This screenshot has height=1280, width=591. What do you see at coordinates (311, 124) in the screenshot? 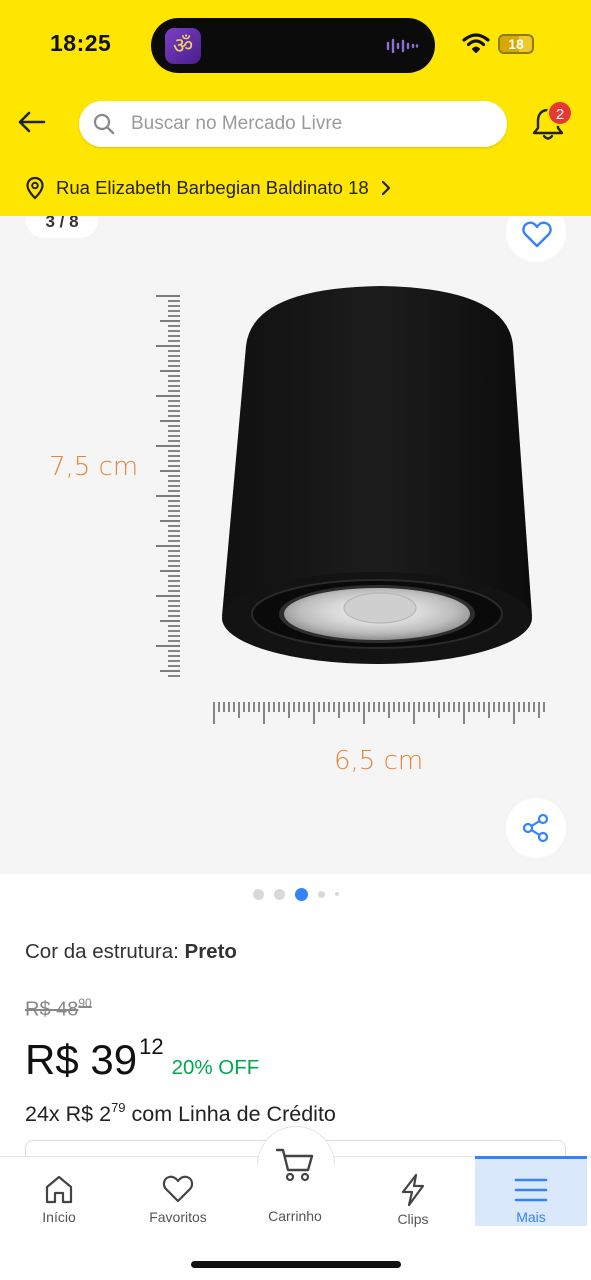
I see `search-input` at bounding box center [311, 124].